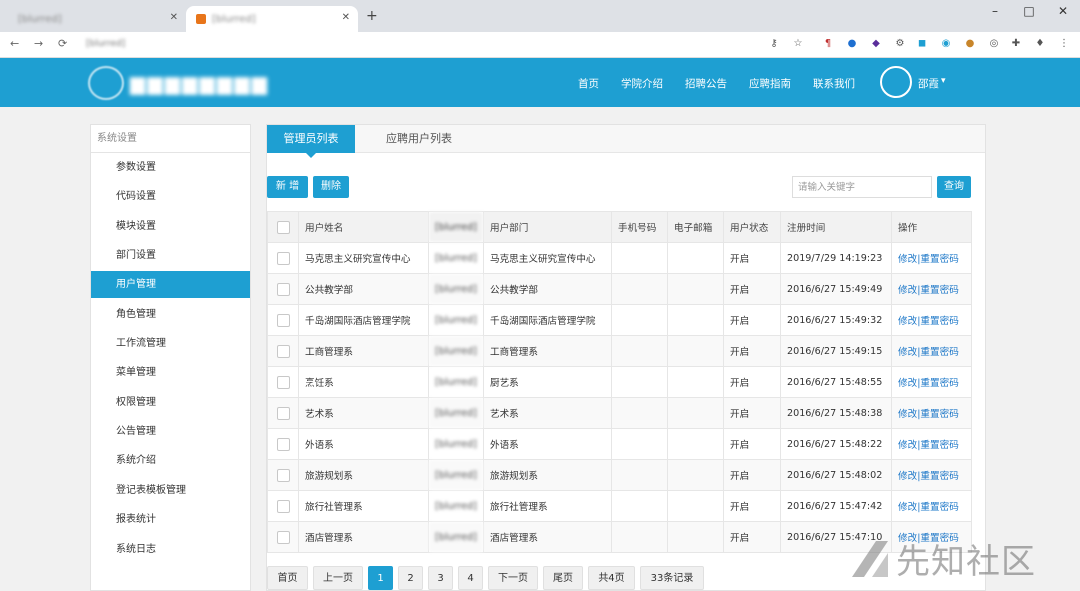 The height and width of the screenshot is (591, 1080). I want to click on key-icon: ⚷, so click(774, 44).